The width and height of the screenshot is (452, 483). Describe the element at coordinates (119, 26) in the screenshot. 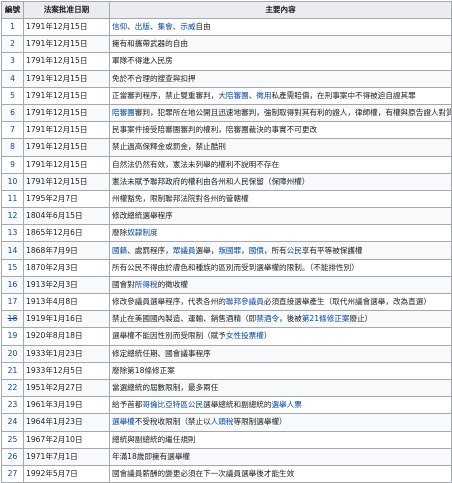

I see `content-link: 信仰` at that location.